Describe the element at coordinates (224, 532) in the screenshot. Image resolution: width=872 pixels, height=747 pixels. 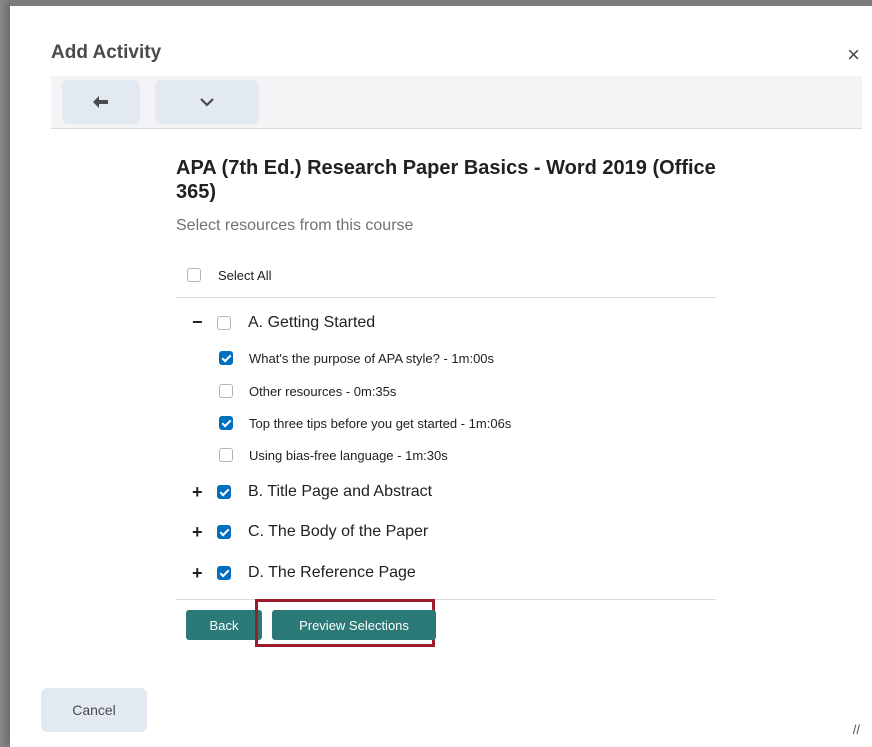
I see `section-c-checkbox` at that location.